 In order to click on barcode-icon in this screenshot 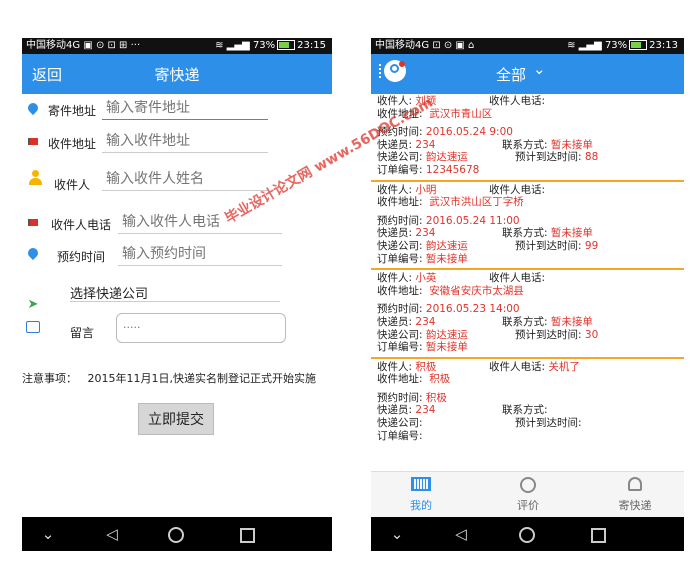, I will do `click(421, 486)`.